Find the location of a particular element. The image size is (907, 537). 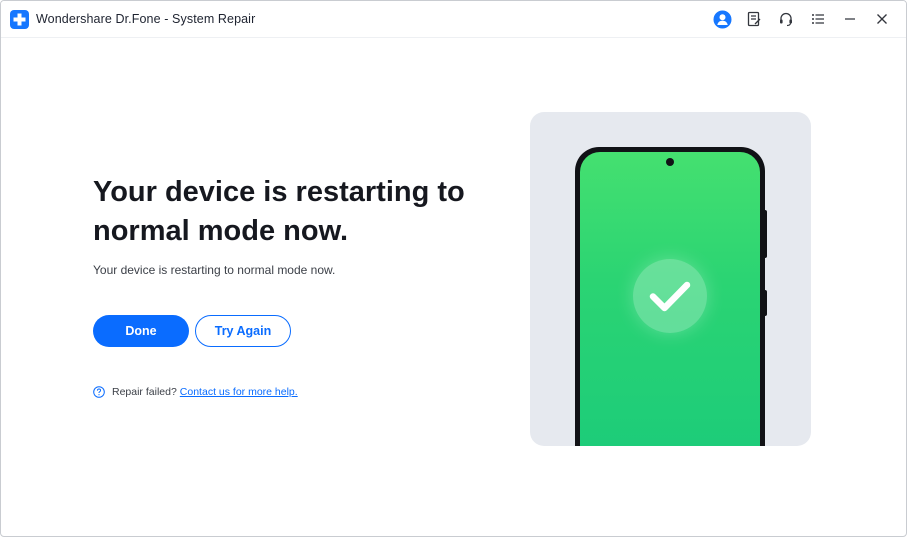

close-icon is located at coordinates (882, 19).